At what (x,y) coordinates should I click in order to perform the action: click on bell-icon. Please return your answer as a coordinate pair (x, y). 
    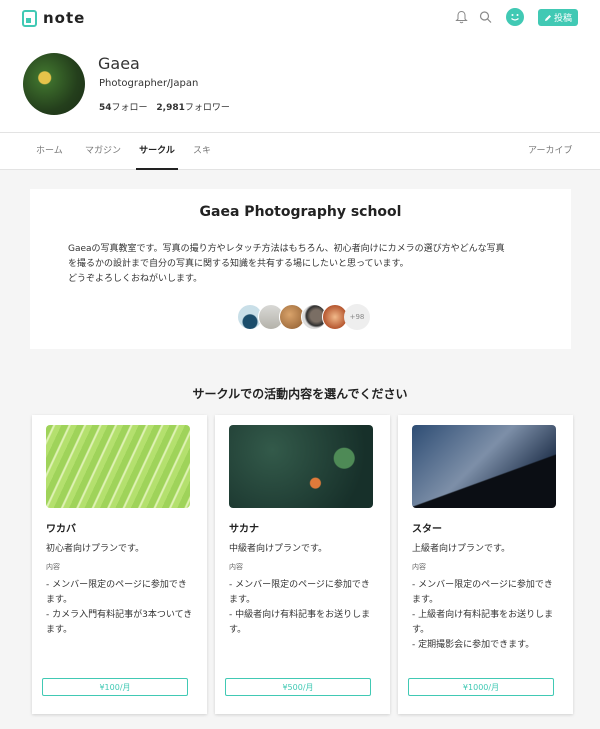
    Looking at the image, I should click on (461, 17).